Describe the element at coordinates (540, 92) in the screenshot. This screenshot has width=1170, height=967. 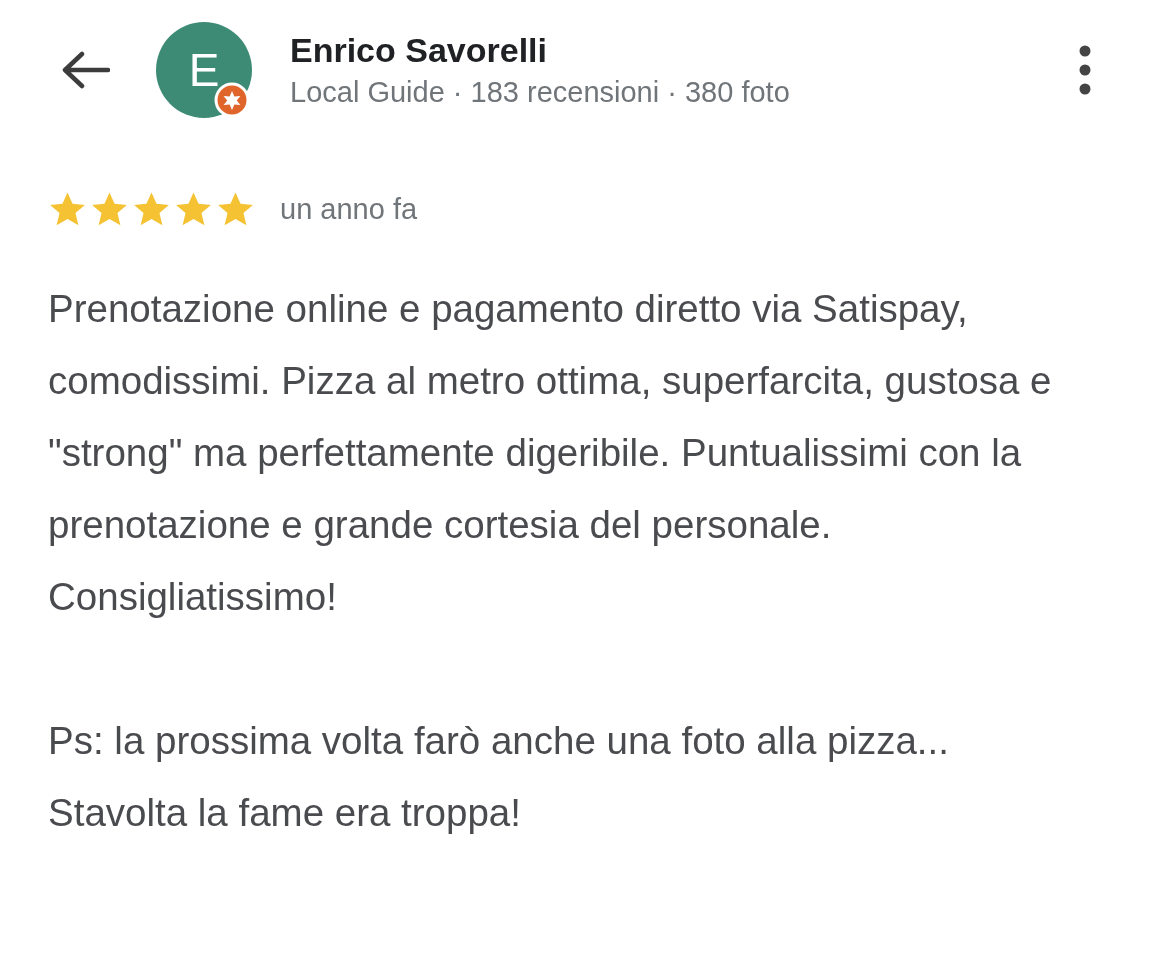
I see `reviewer-stats: Local Guide · 183 recensioni · 380 foto` at that location.